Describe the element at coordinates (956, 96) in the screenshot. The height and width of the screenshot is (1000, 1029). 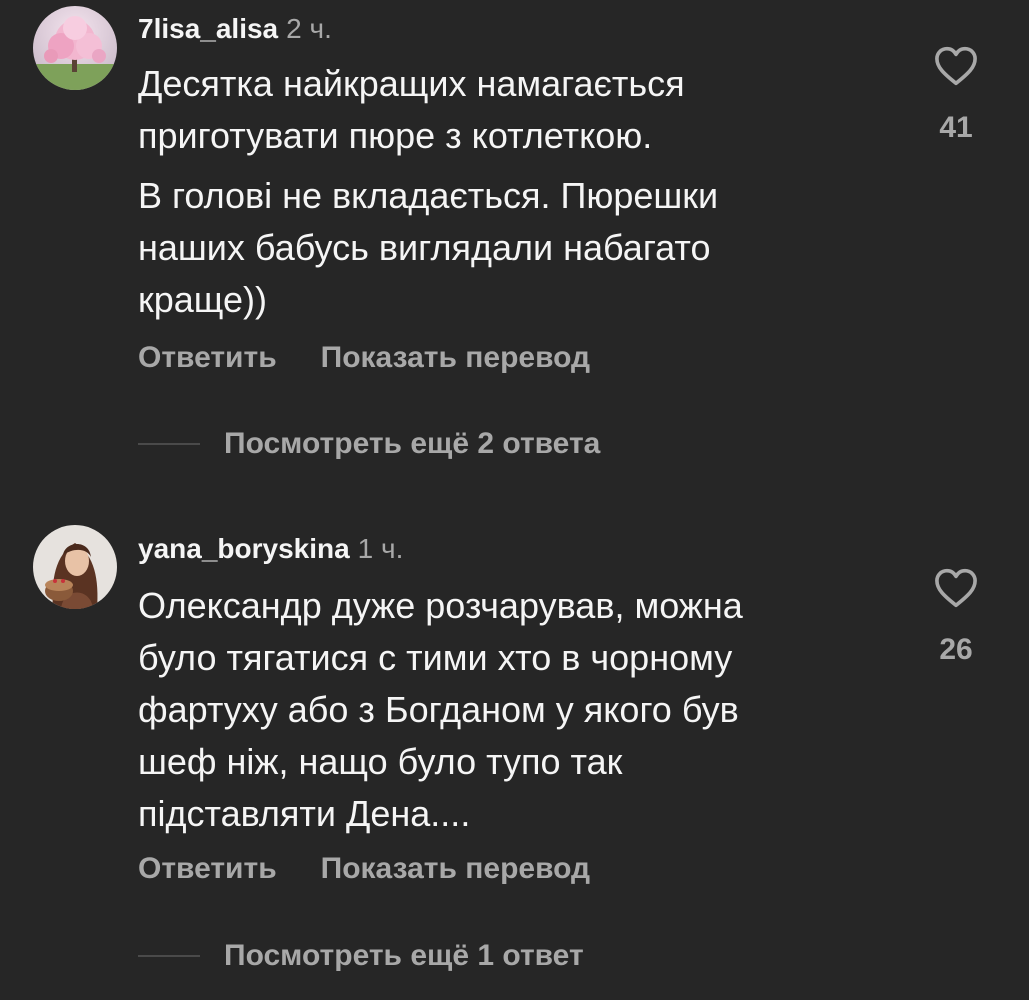
I see `like-control: 41` at that location.